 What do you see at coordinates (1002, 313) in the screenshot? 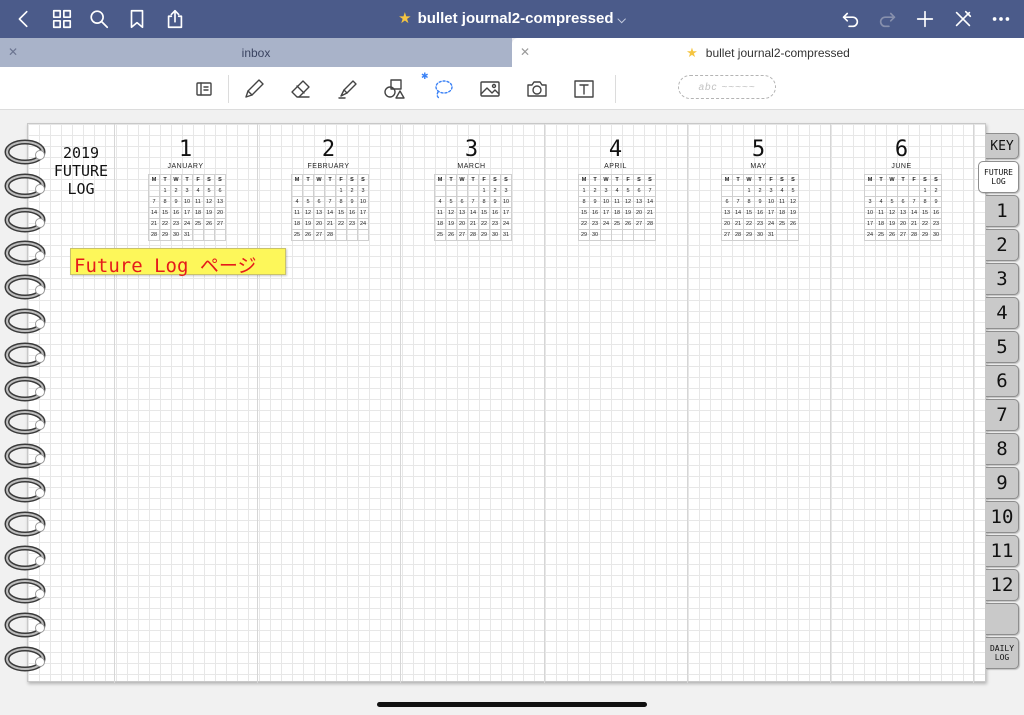
I see `side-tab-4: 4` at bounding box center [1002, 313].